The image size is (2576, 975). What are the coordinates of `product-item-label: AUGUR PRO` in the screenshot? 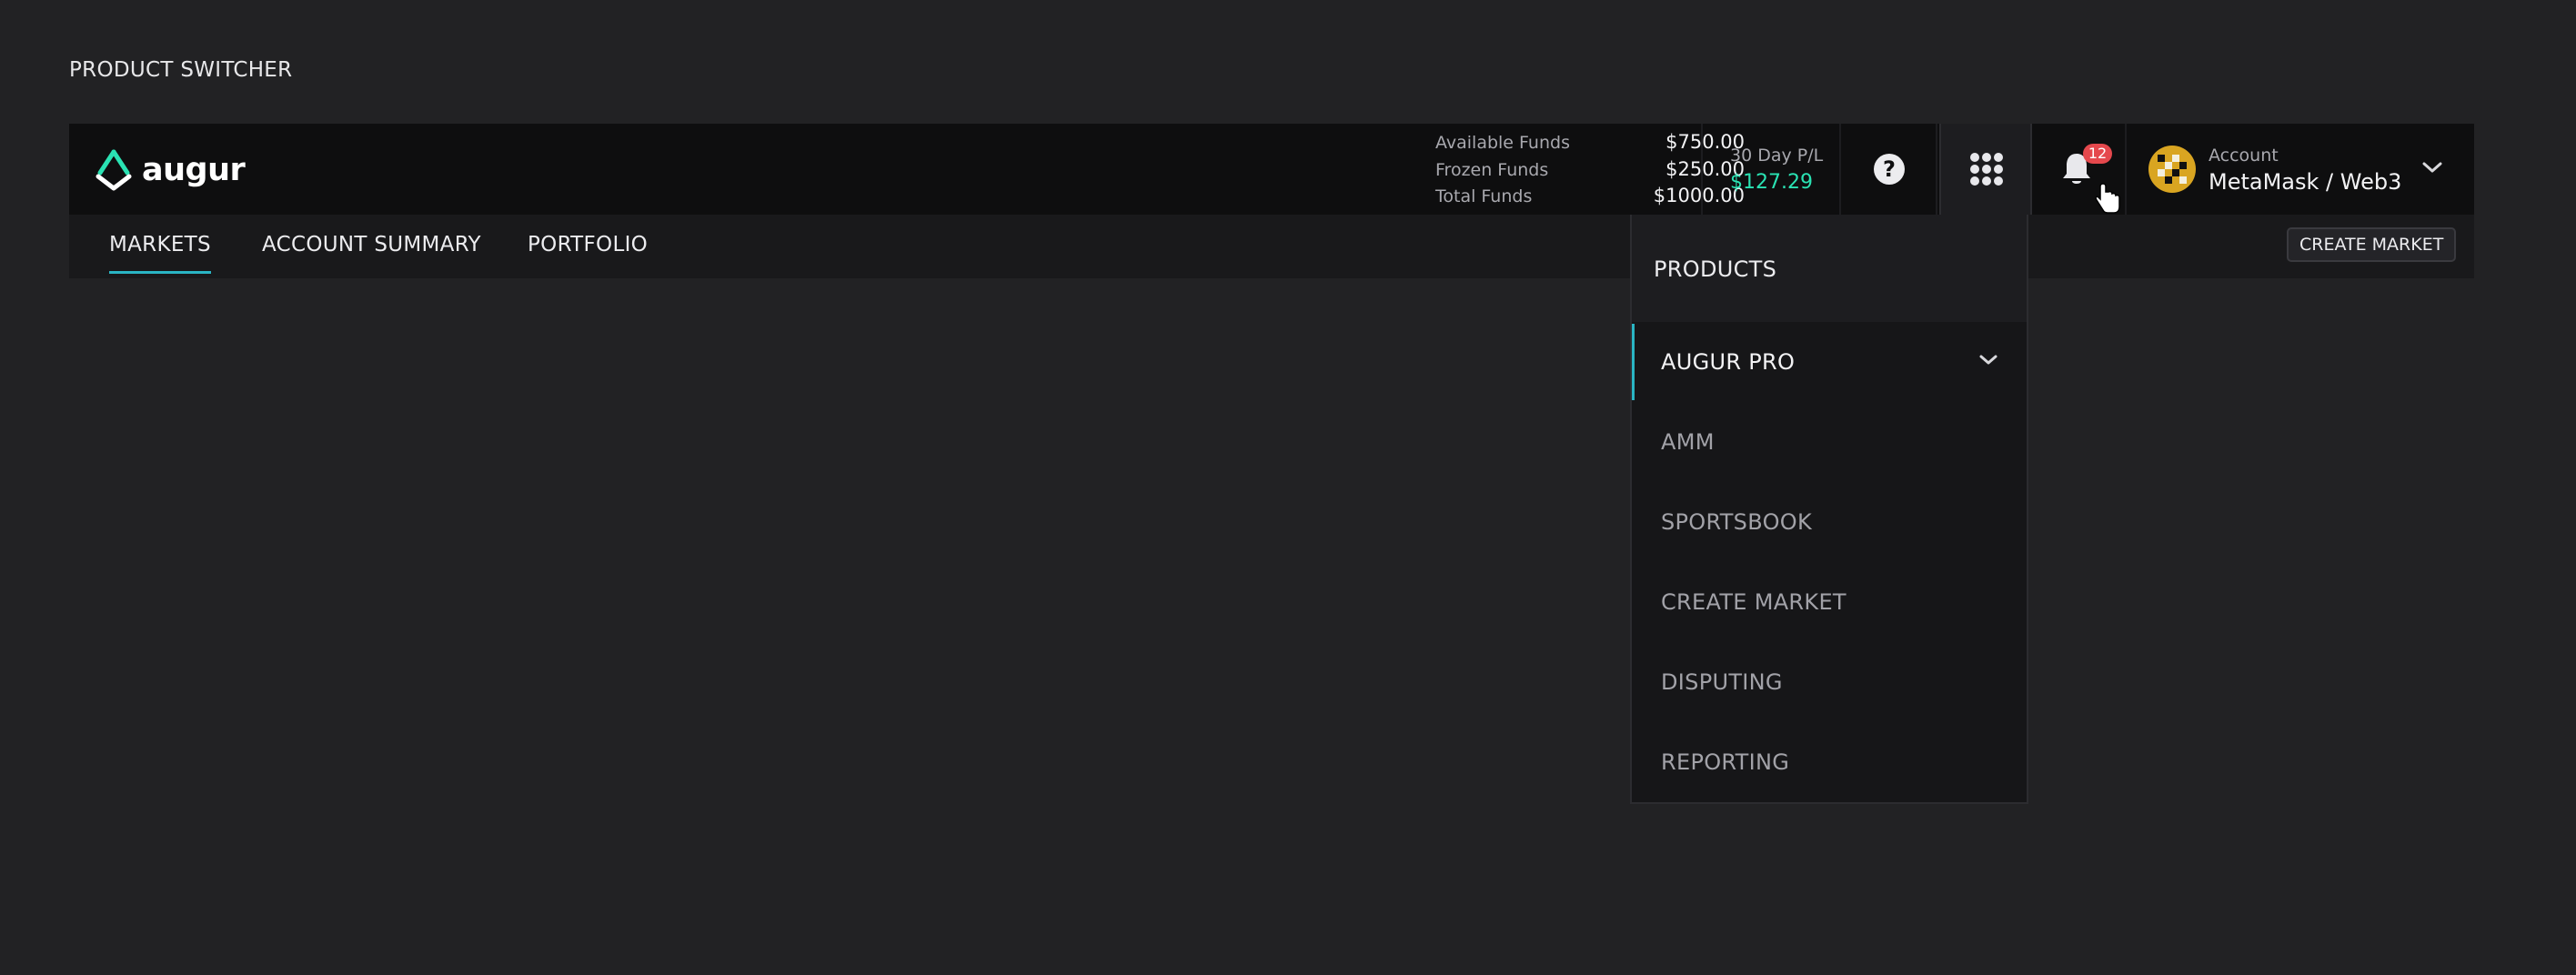 It's located at (1728, 362).